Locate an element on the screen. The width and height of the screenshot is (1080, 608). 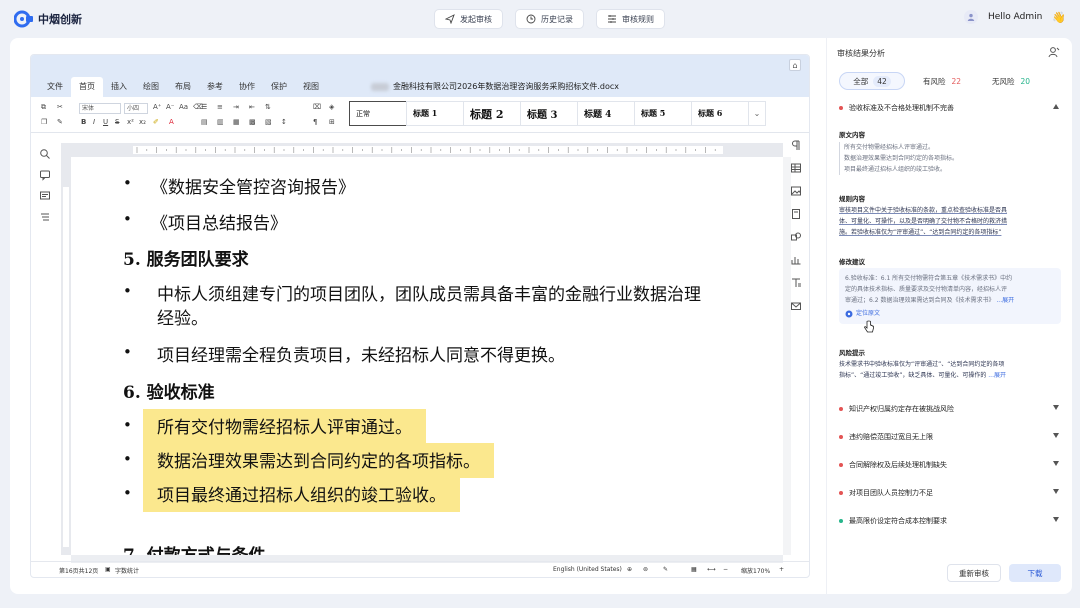
menu-insert: 插入 is located at coordinates (119, 87).